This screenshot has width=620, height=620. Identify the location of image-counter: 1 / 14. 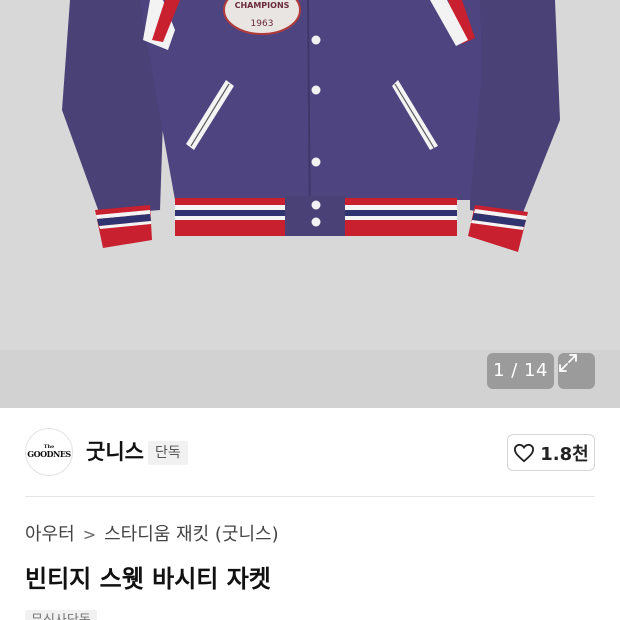
(520, 371).